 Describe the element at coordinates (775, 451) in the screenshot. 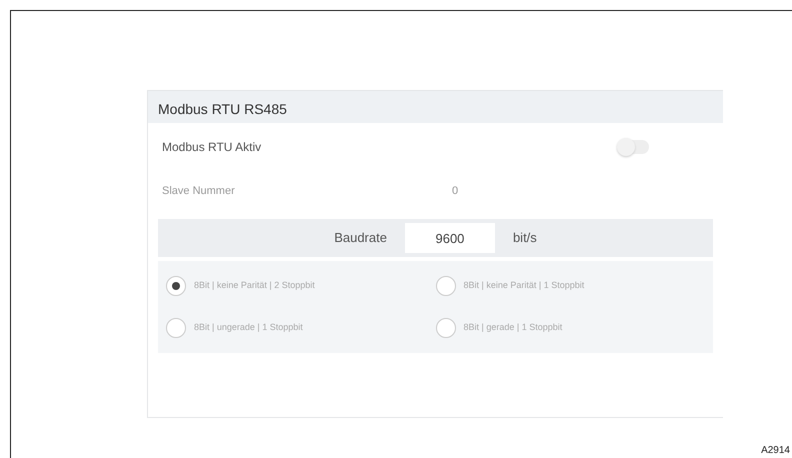

I see `figure-id: A2914` at that location.